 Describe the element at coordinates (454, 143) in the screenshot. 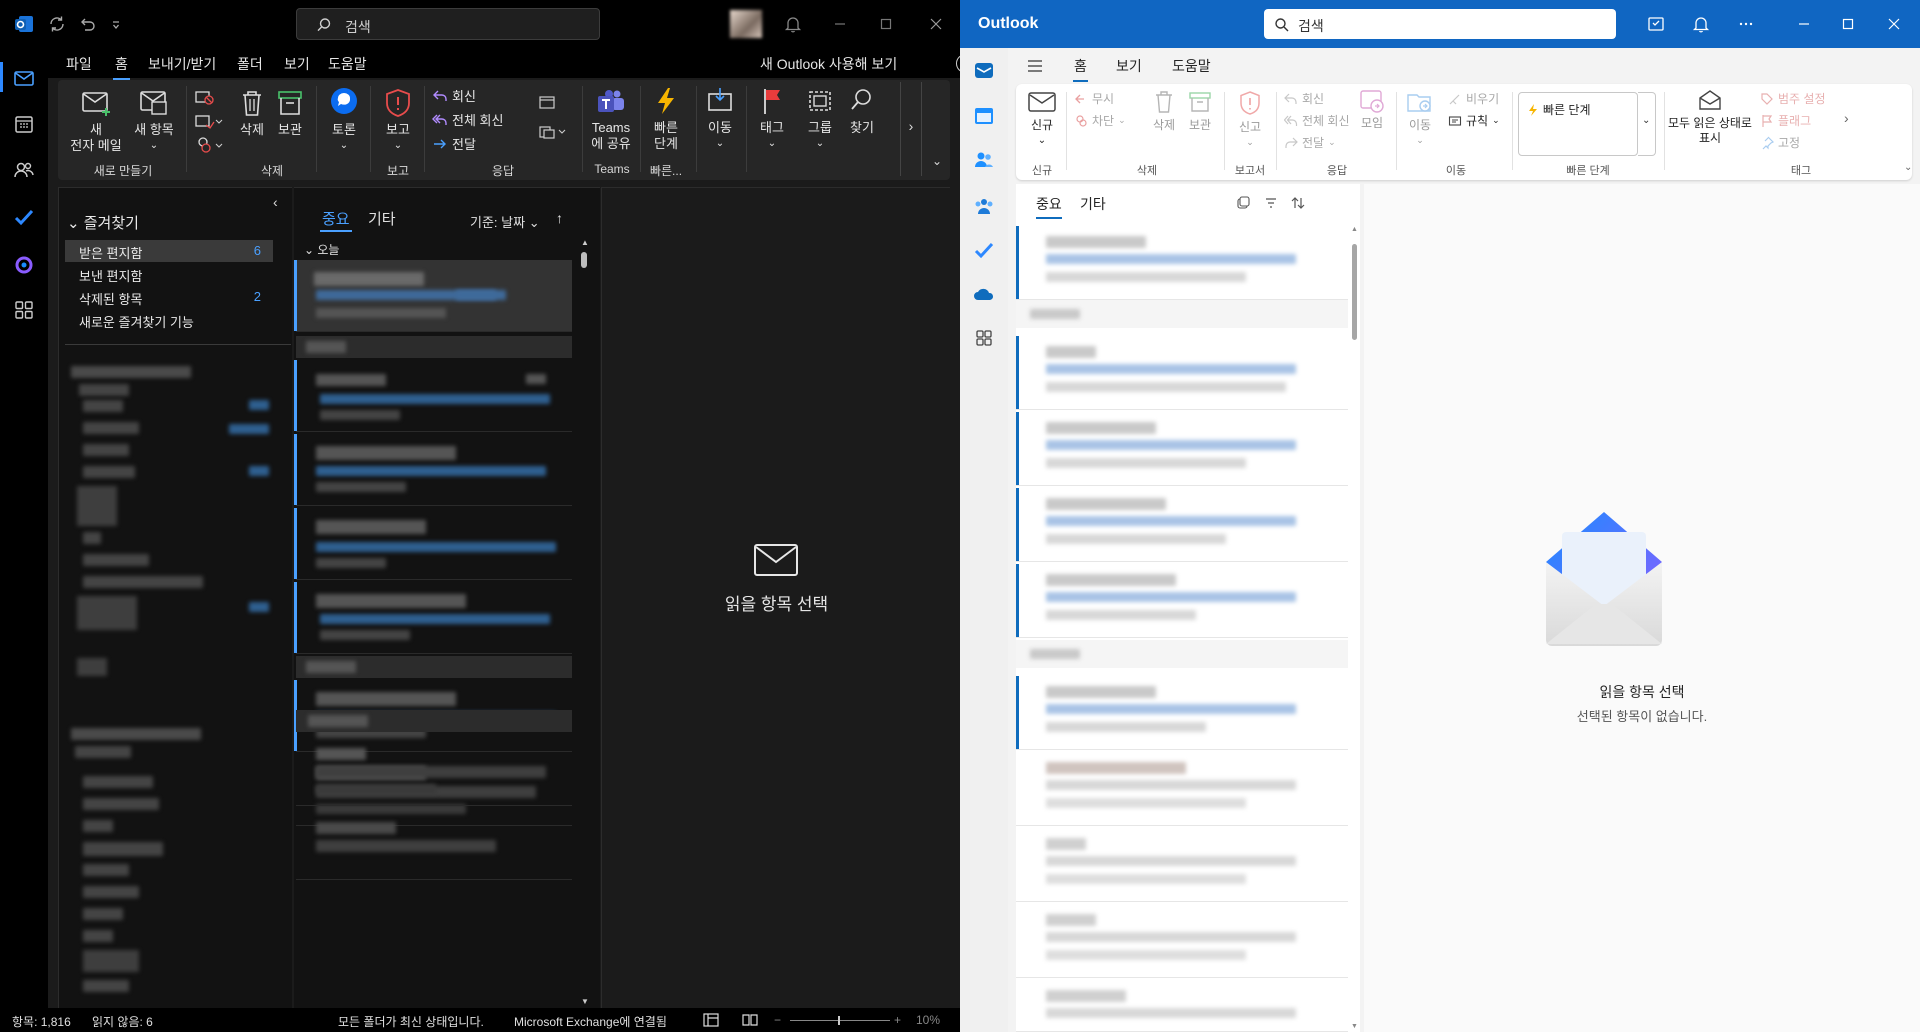

I see `forward-button: 전달` at that location.